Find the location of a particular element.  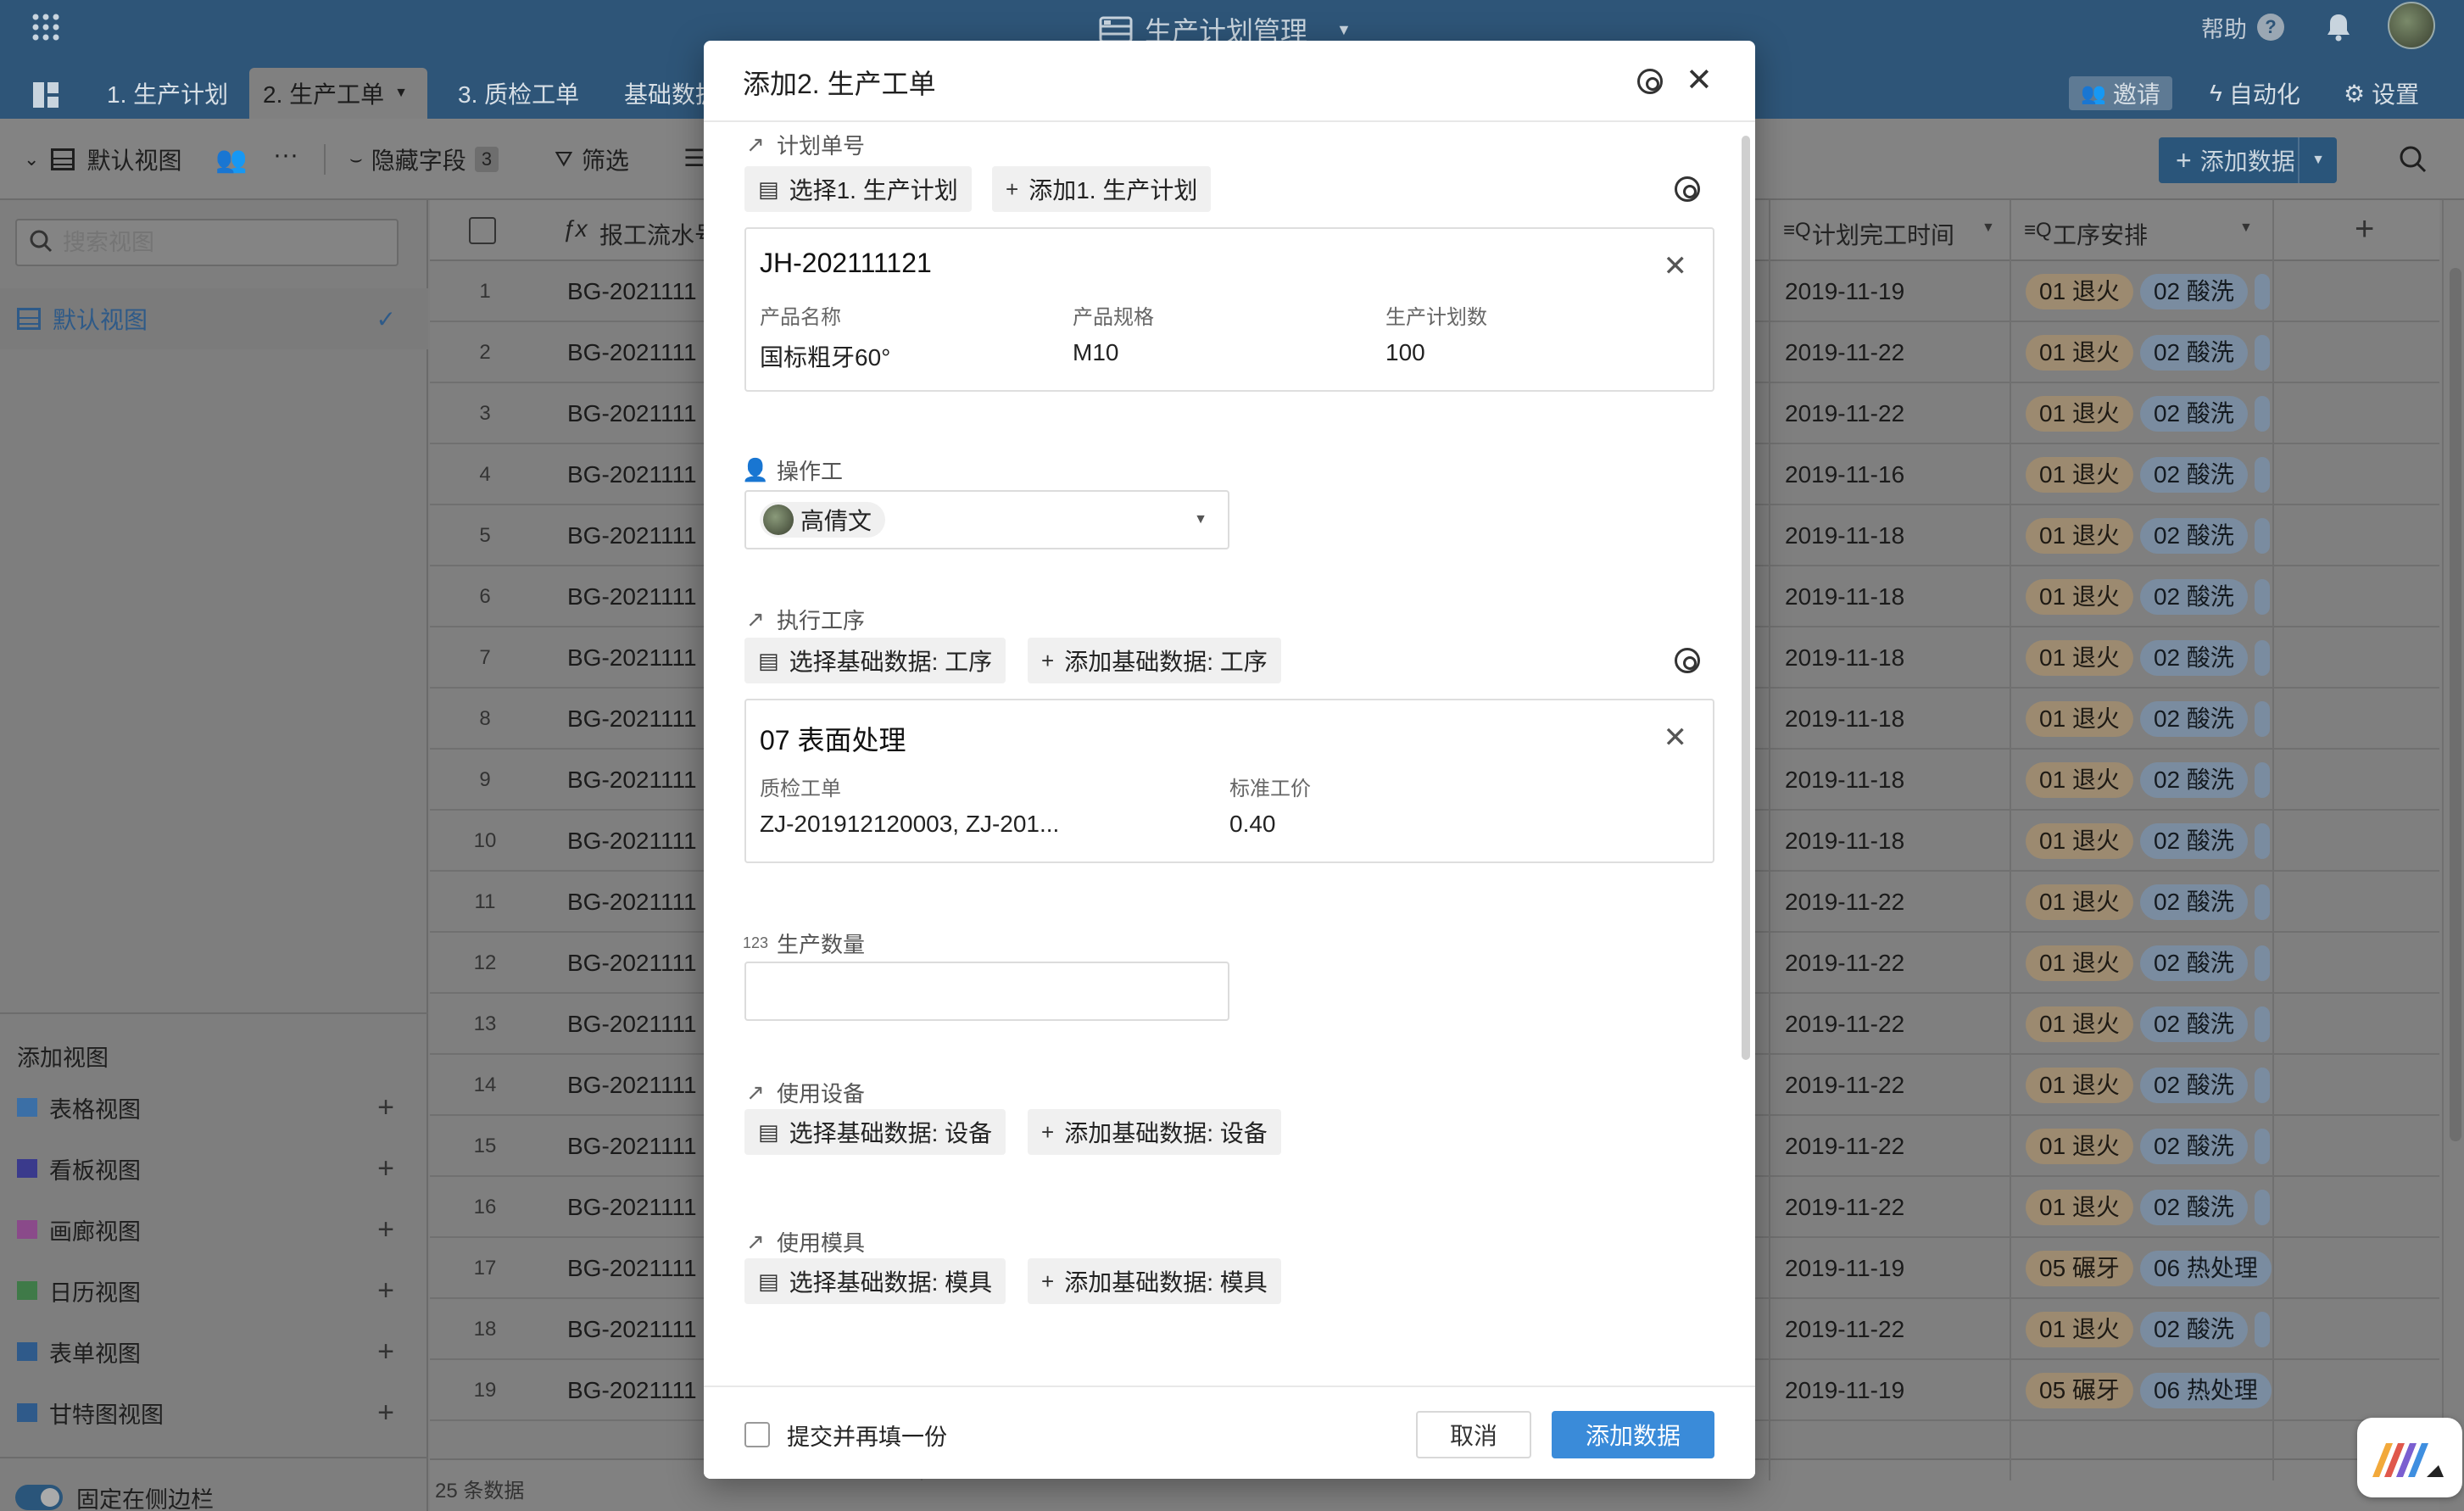

quantity-input is located at coordinates (986, 991).